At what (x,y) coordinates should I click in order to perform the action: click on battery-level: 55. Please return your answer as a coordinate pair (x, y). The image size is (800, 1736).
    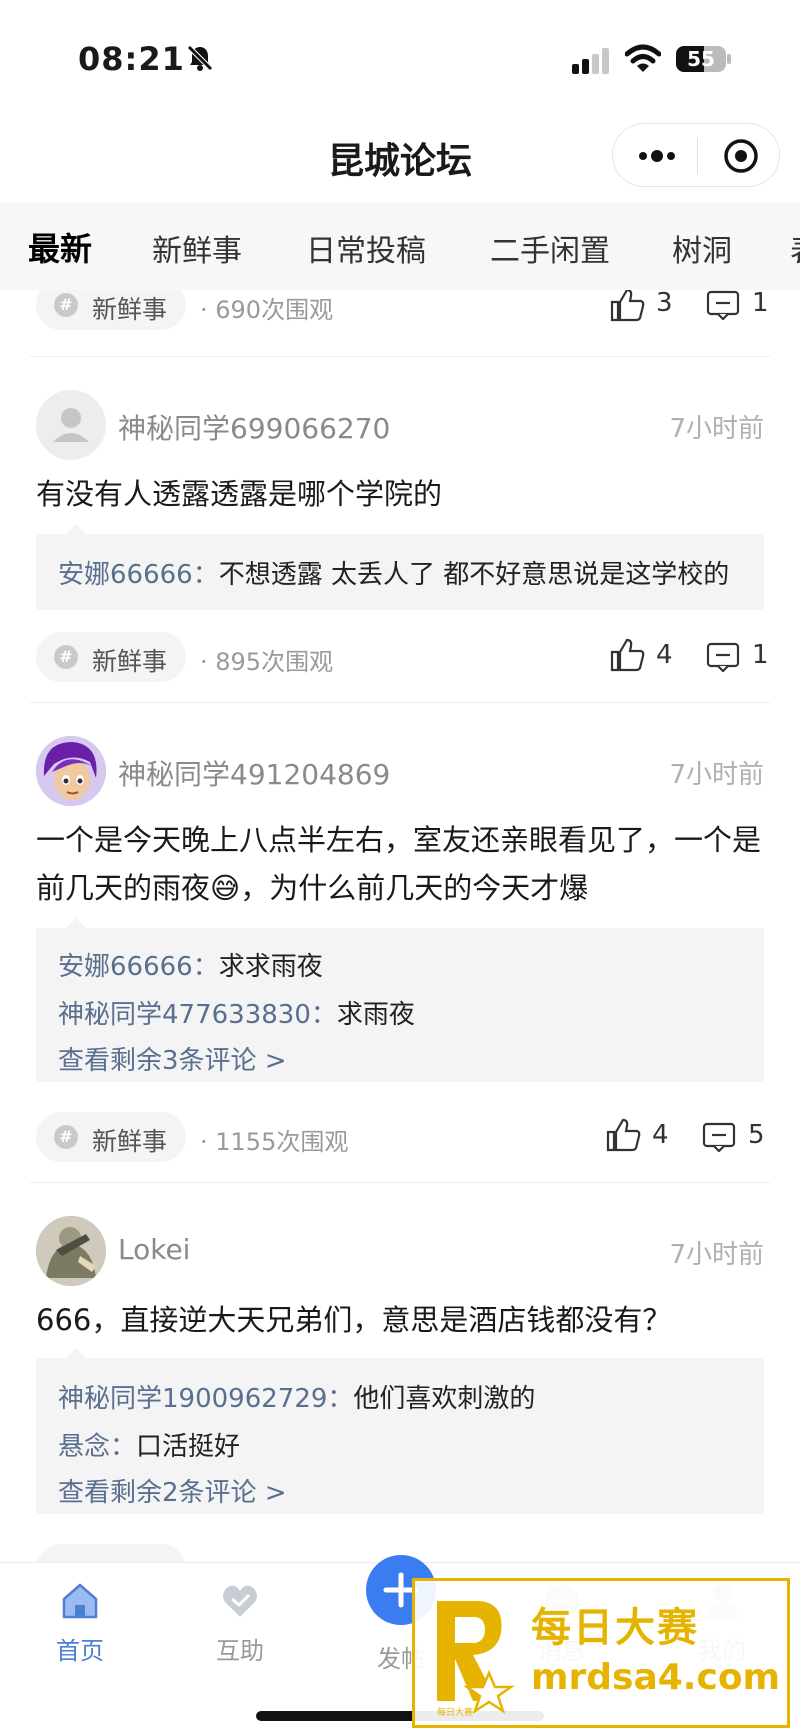
    Looking at the image, I should click on (701, 59).